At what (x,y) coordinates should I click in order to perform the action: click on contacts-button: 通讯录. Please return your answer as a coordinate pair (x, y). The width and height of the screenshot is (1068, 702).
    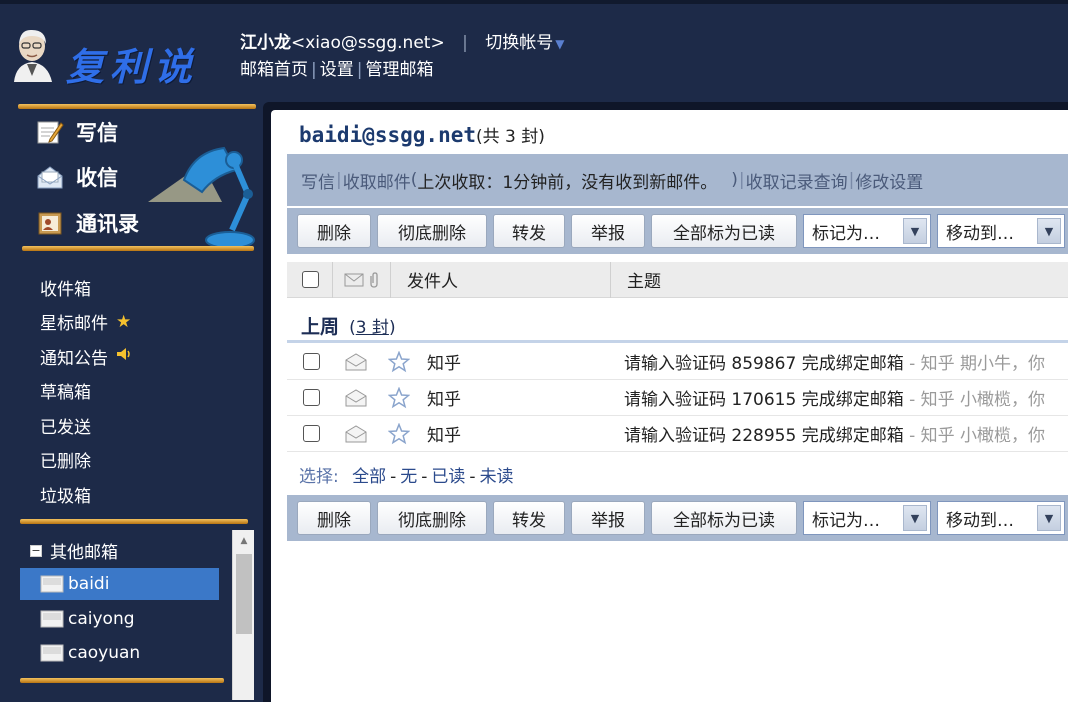
    Looking at the image, I should click on (87, 223).